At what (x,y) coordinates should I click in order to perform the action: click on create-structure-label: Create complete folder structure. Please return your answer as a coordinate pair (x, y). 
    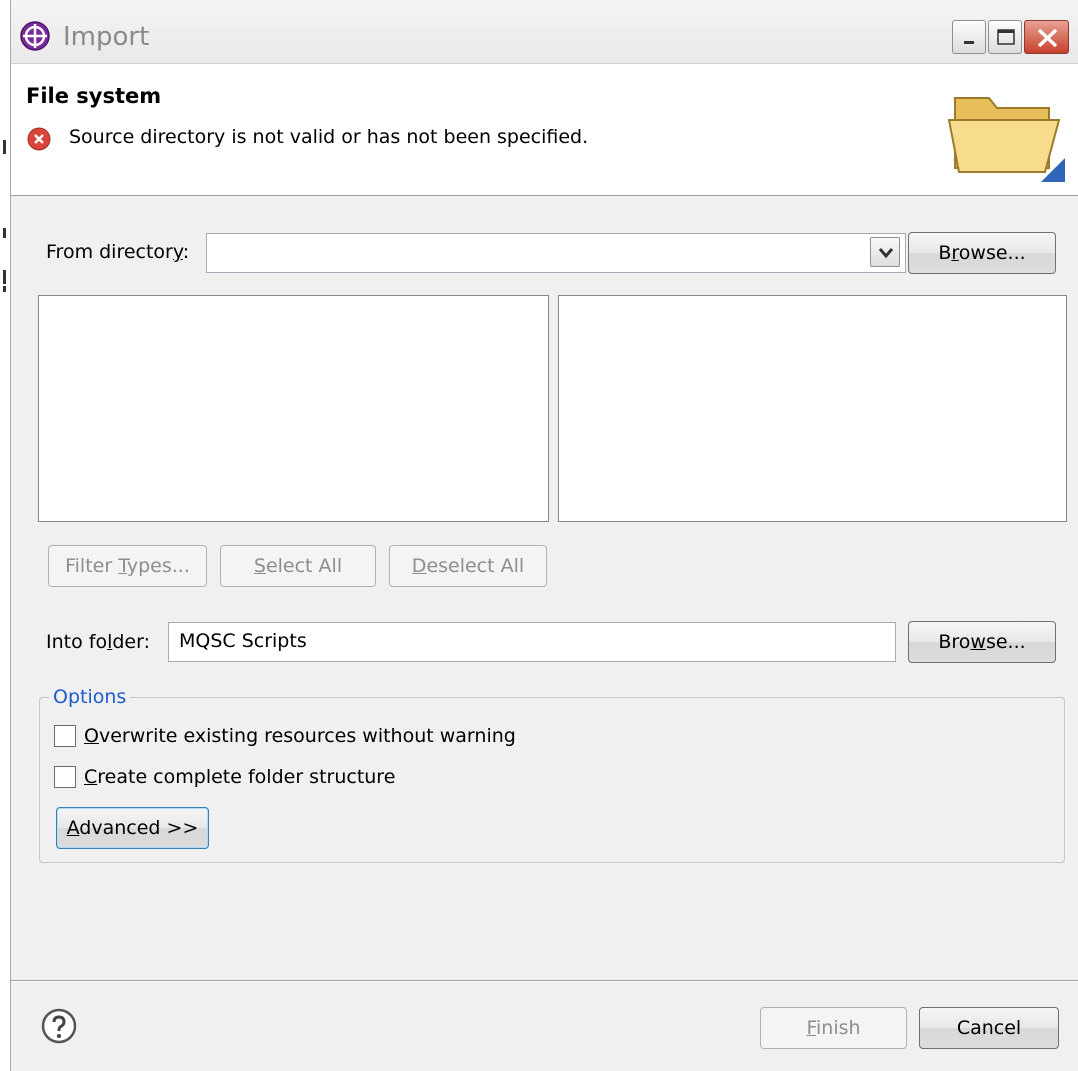
    Looking at the image, I should click on (239, 777).